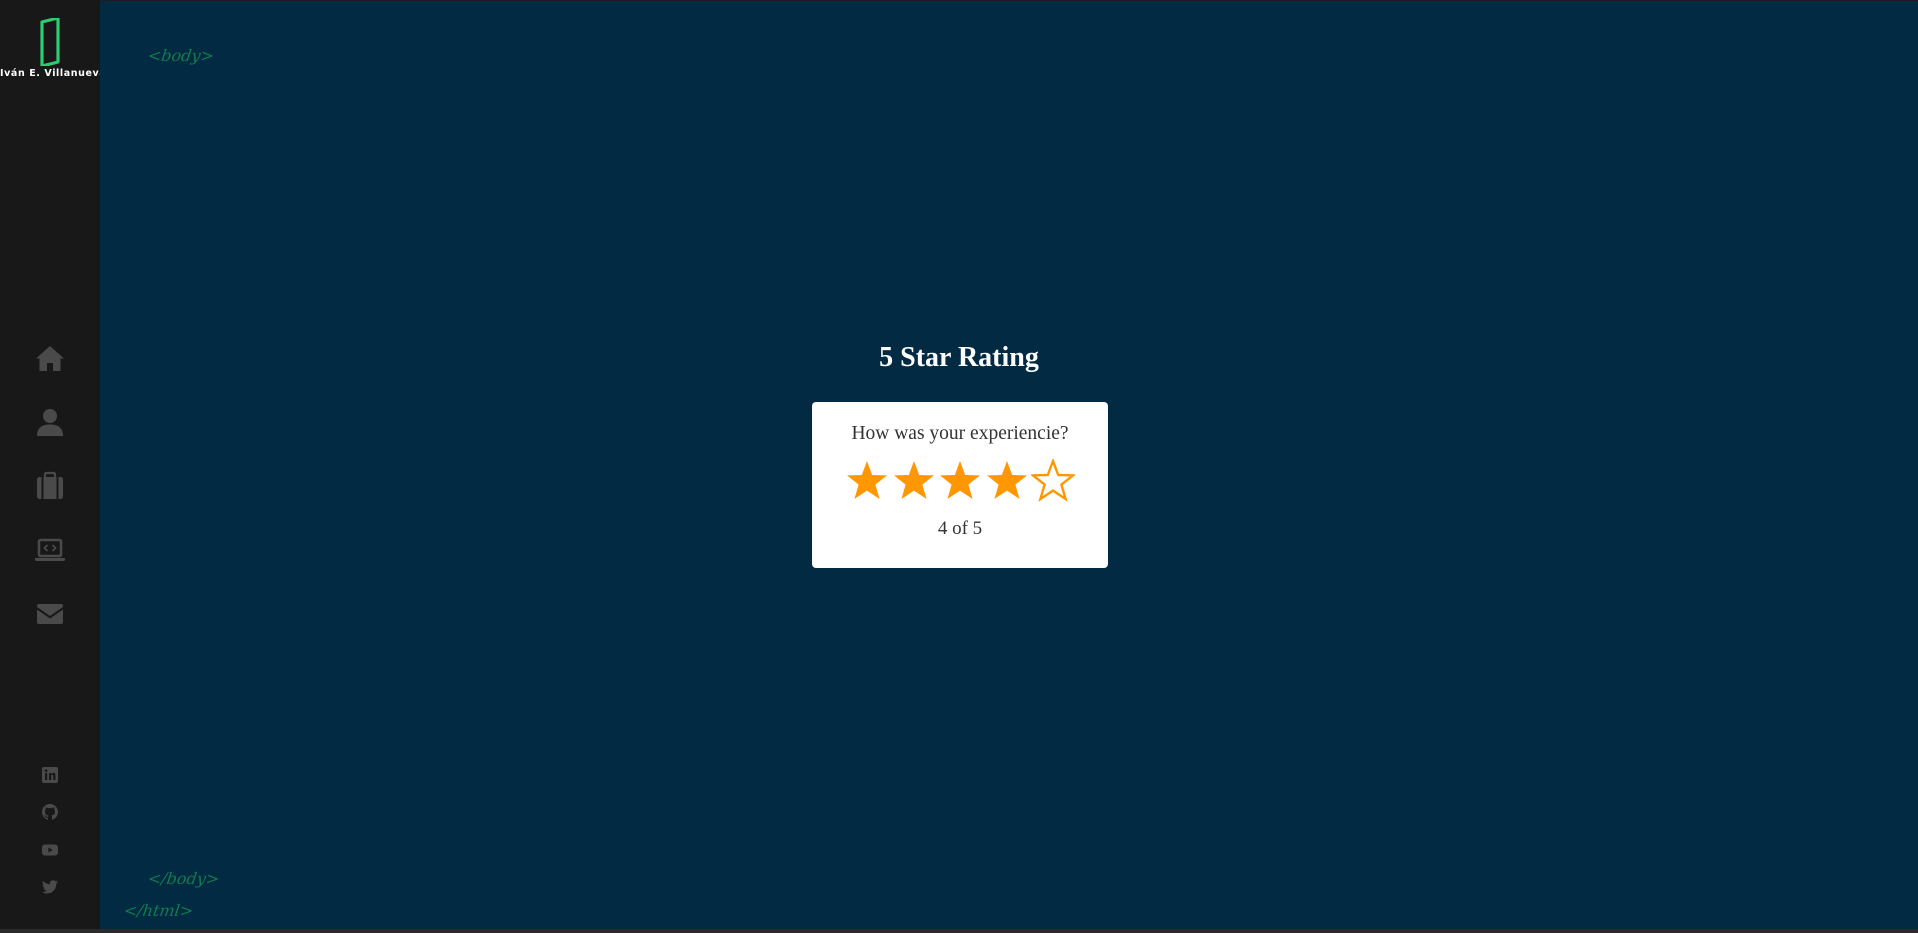 This screenshot has width=1918, height=933. I want to click on social-link-twitter, so click(50, 888).